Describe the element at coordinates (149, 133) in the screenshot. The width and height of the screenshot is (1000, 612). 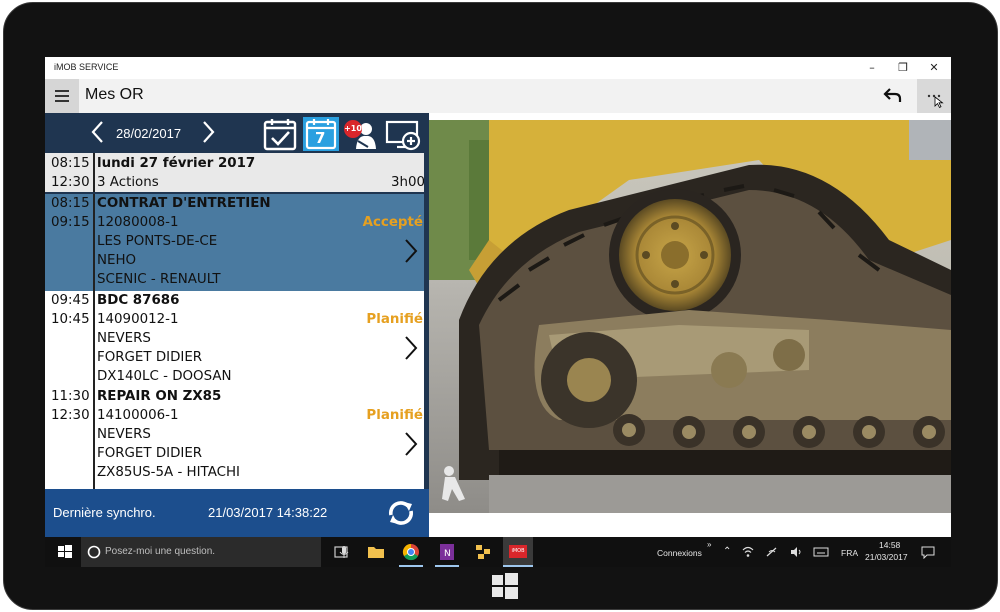
I see `current-date: 28/02/2017` at that location.